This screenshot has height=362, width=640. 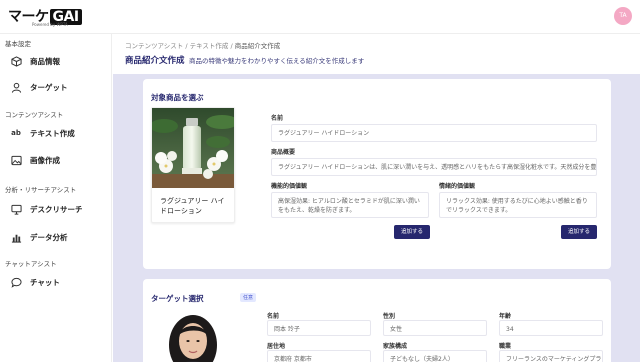 I want to click on page-subtitle: 商品の特徴や魅力をわかりやすく伝える紹介文を作成します, so click(x=277, y=61).